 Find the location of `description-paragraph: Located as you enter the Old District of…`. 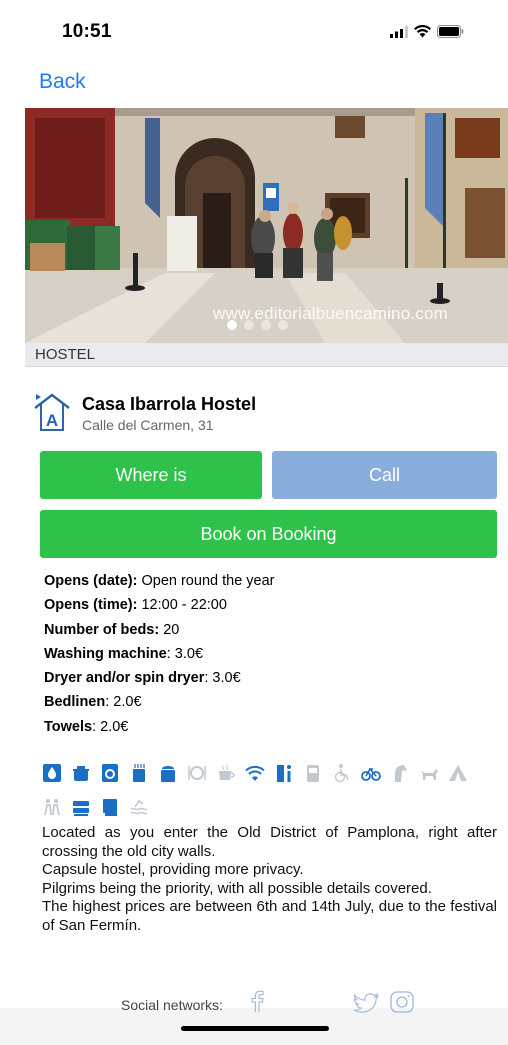

description-paragraph: Located as you enter the Old District of… is located at coordinates (269, 842).